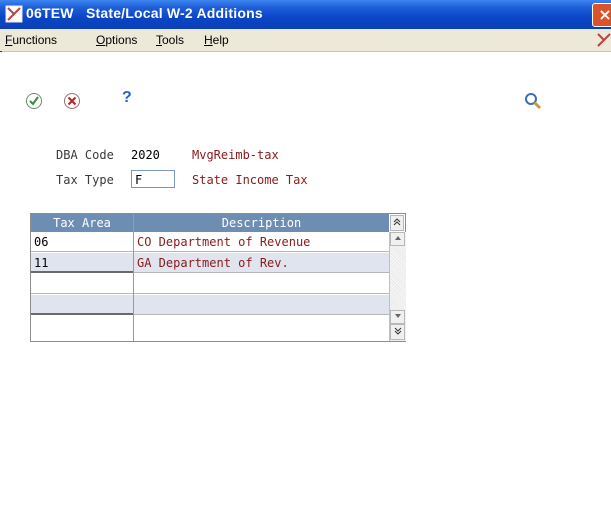  I want to click on dba-code-description: MvgReimb-tax, so click(235, 155).